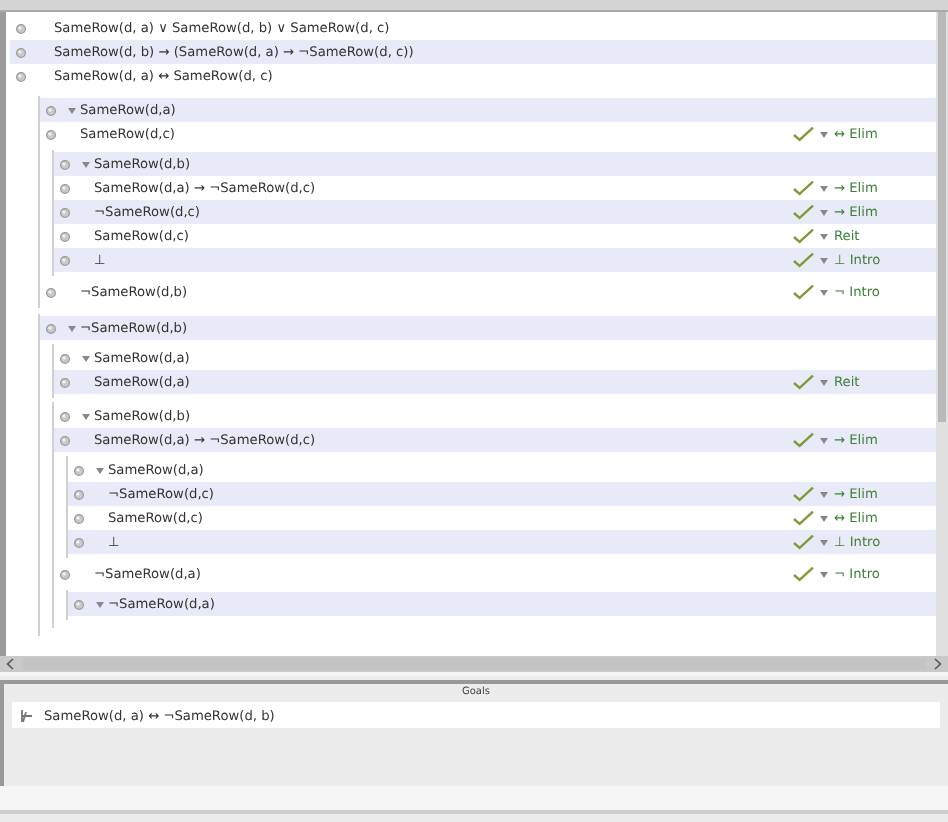 This screenshot has height=822, width=948. Describe the element at coordinates (27, 715) in the screenshot. I see `turnstile-icon` at that location.